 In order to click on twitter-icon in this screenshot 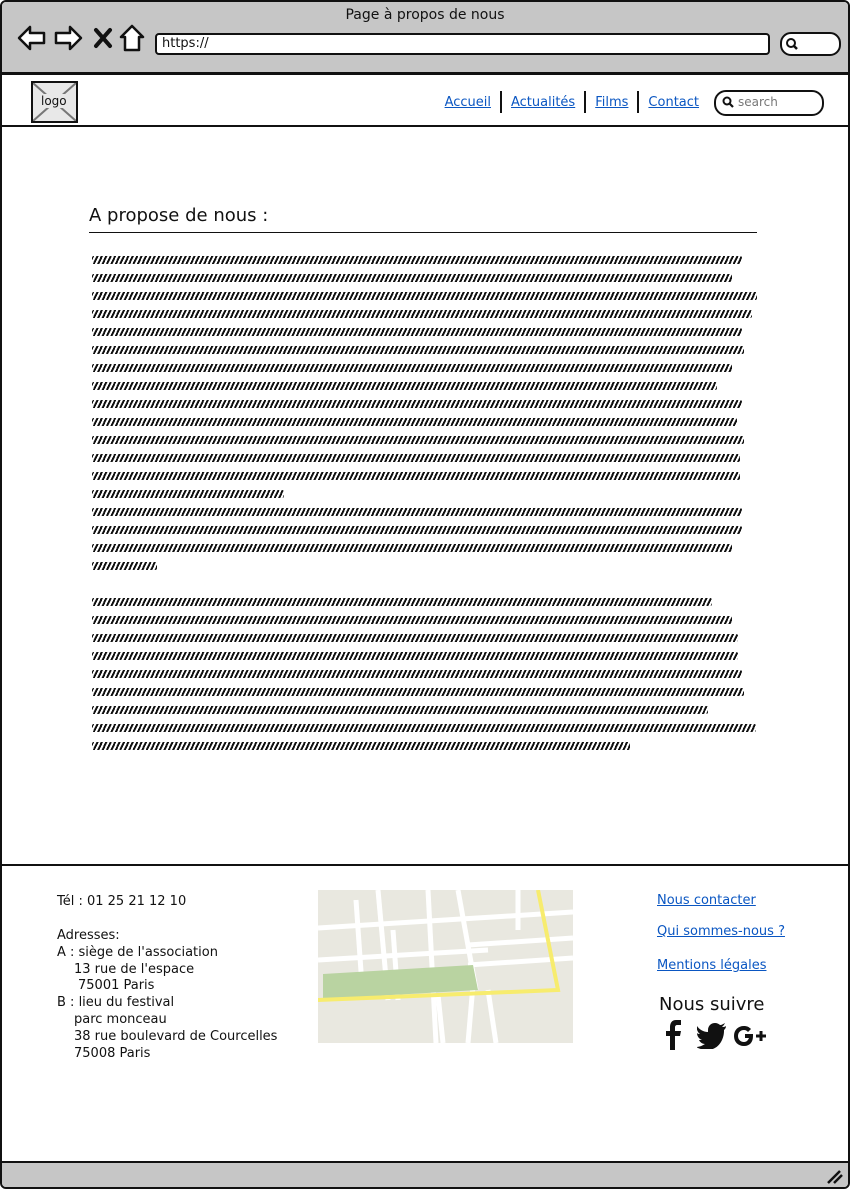, I will do `click(712, 1036)`.